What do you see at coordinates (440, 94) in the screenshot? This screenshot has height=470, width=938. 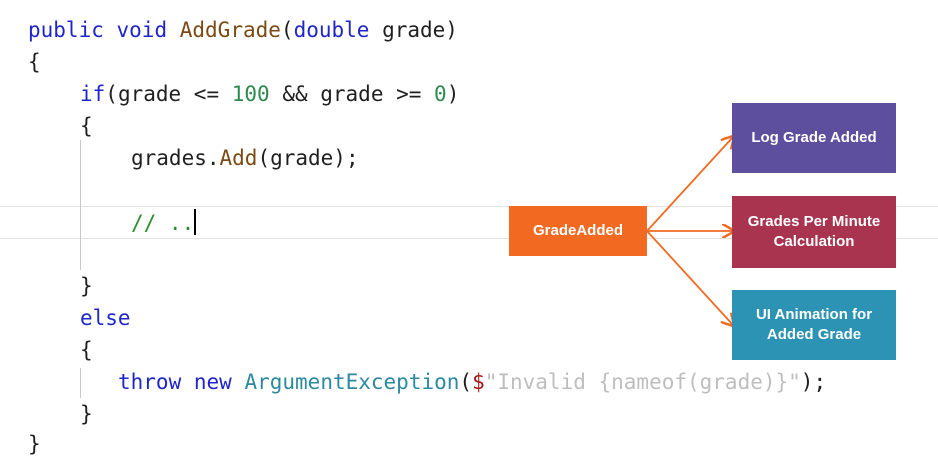 I see `number-literal: 0` at bounding box center [440, 94].